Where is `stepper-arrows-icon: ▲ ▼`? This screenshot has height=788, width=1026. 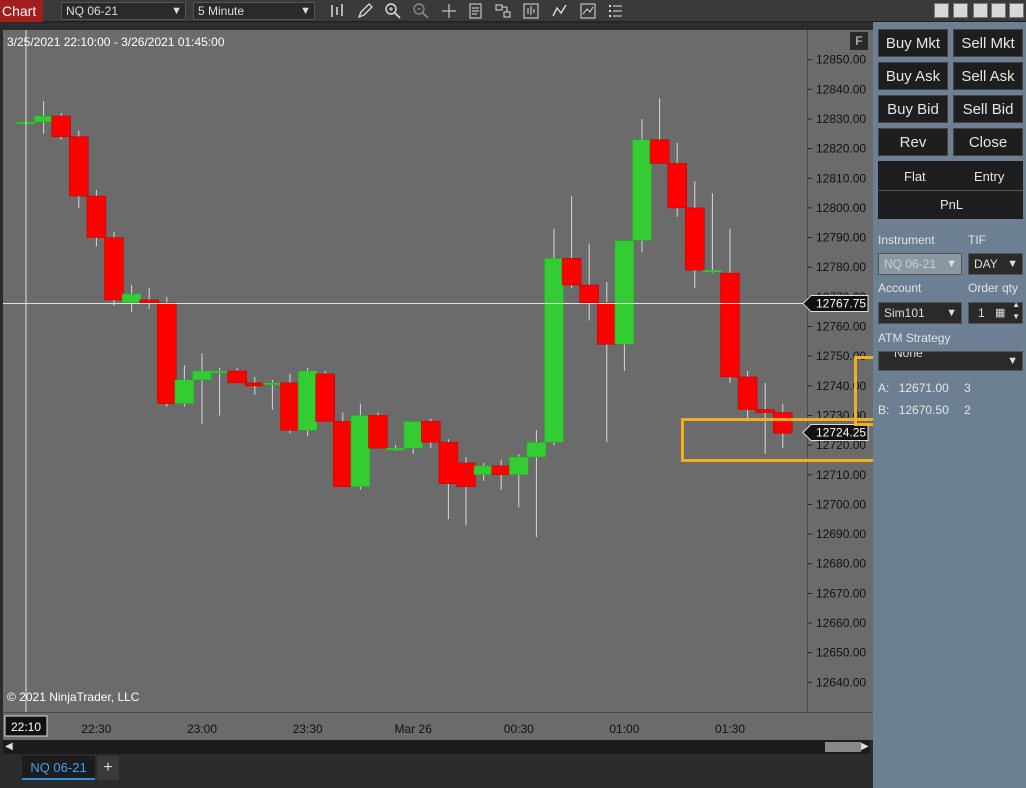 stepper-arrows-icon: ▲ ▼ is located at coordinates (1016, 311).